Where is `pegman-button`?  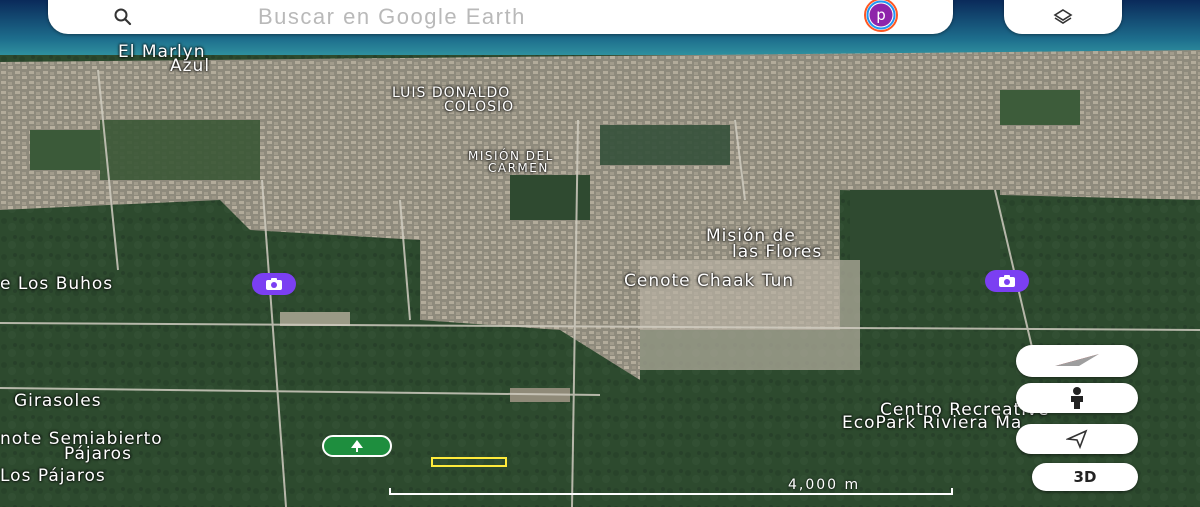 pegman-button is located at coordinates (1077, 398).